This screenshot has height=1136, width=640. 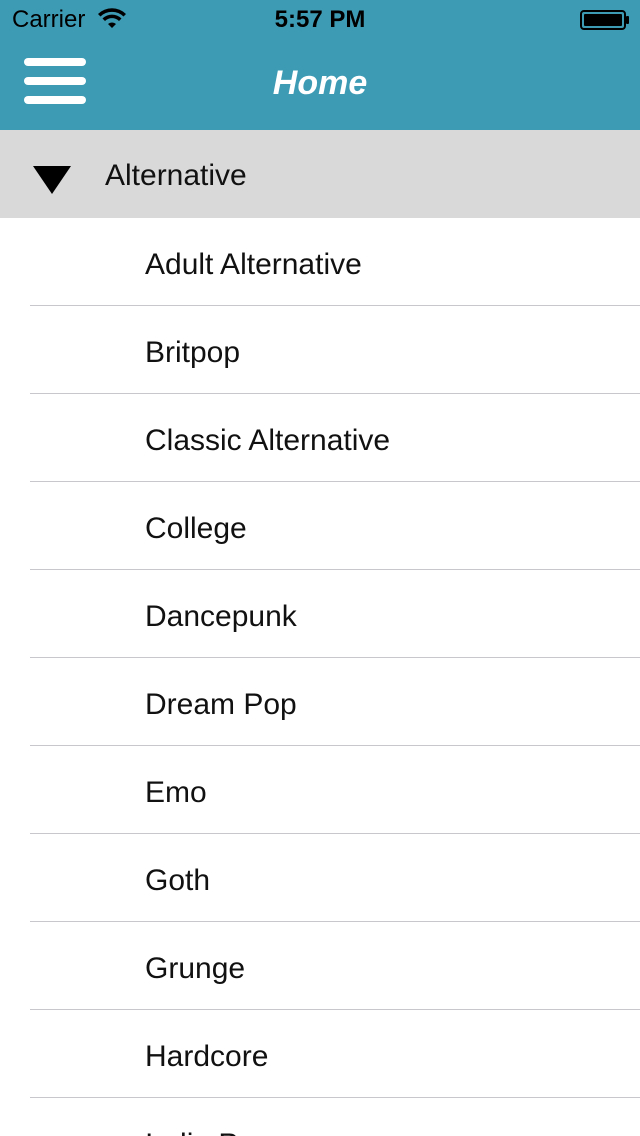 What do you see at coordinates (221, 704) in the screenshot?
I see `list-item-label: Dream Pop` at bounding box center [221, 704].